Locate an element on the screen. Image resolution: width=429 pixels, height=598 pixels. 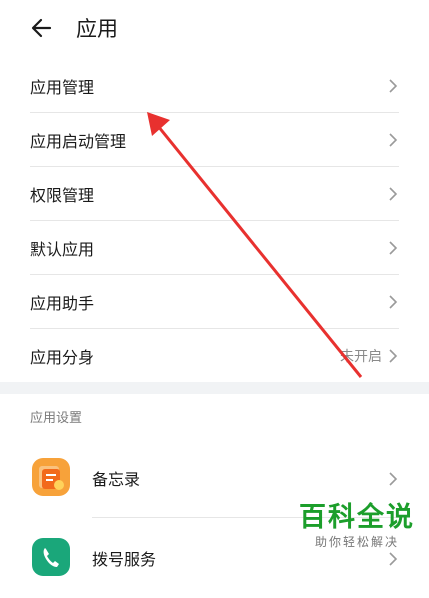
back-arrow-icon is located at coordinates (42, 28).